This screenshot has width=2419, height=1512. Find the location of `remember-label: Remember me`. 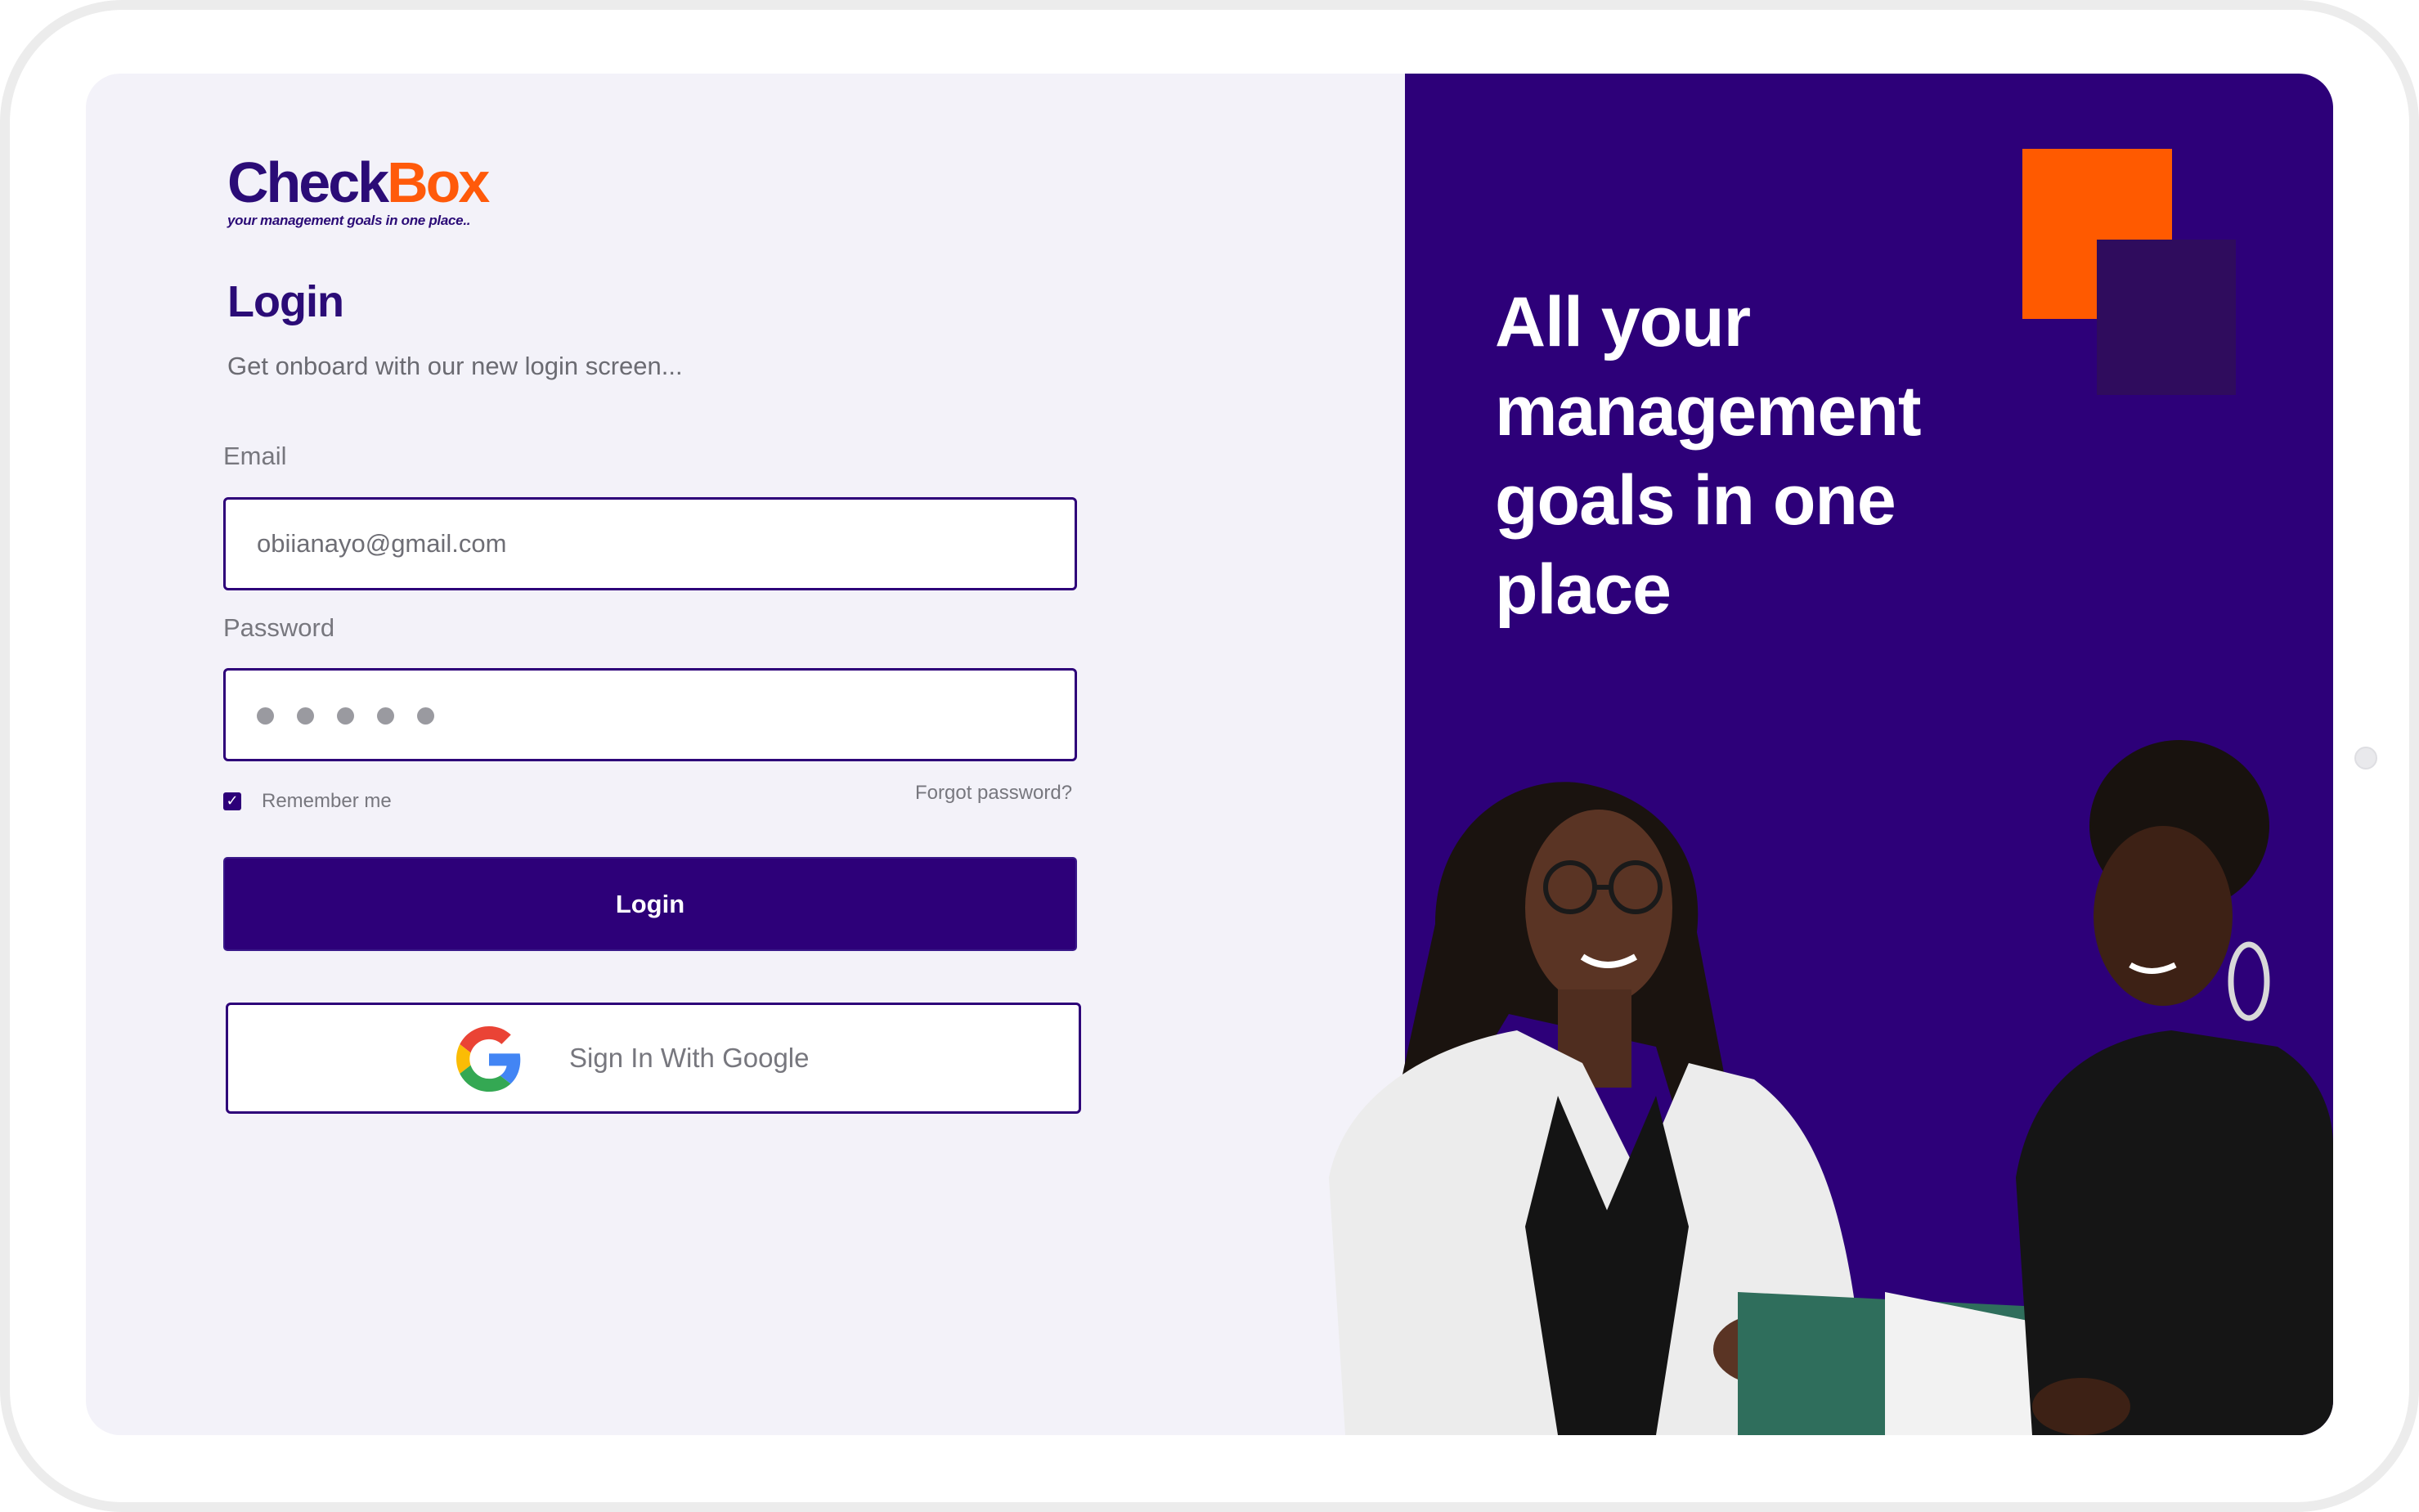

remember-label: Remember me is located at coordinates (327, 801).